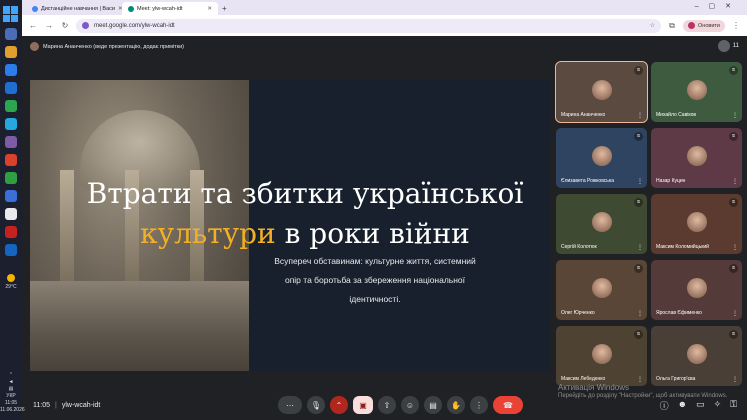  I want to click on participant-tile: ⦸ Назар Куцин ⋮, so click(696, 158).